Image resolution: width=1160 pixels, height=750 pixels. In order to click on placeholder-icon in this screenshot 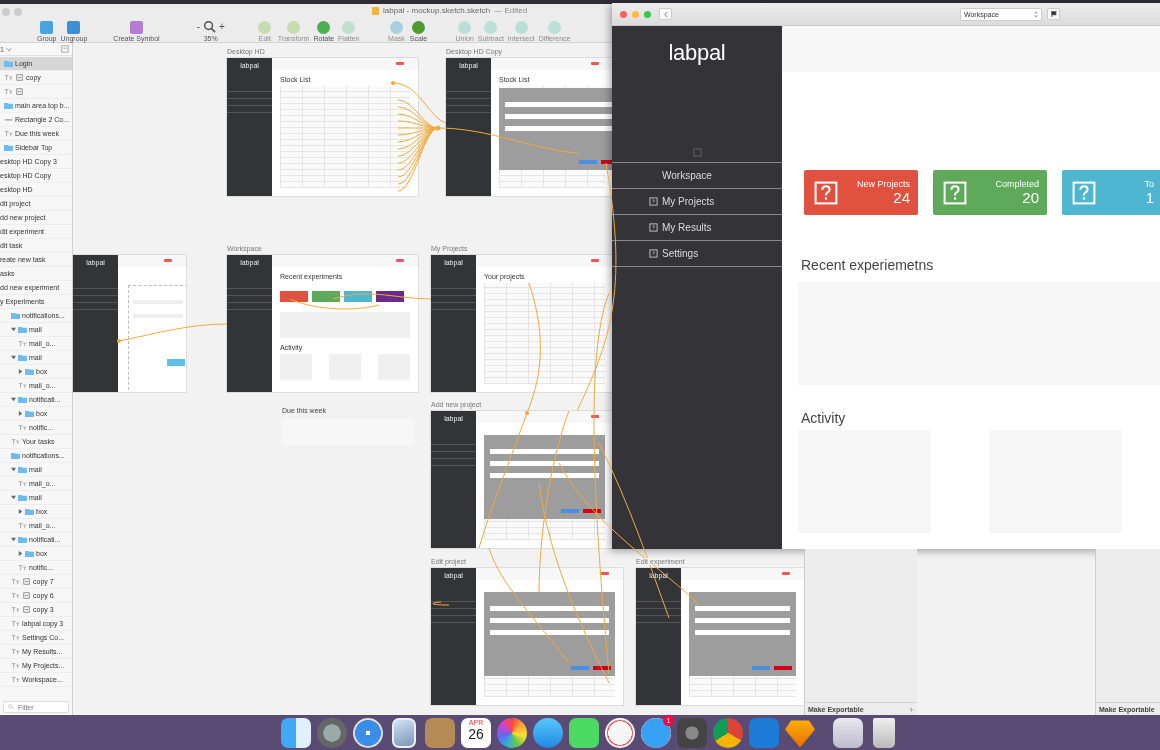, I will do `click(697, 152)`.